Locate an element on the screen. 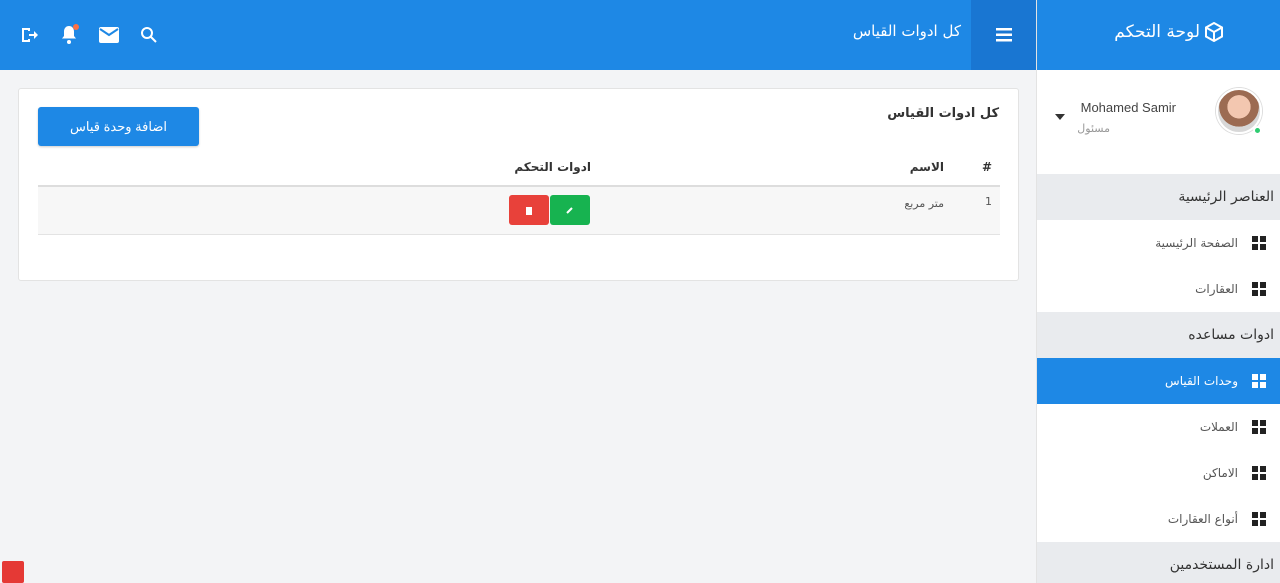 The width and height of the screenshot is (1280, 583). sidebar-item-units: وحدات القياس is located at coordinates (1158, 381).